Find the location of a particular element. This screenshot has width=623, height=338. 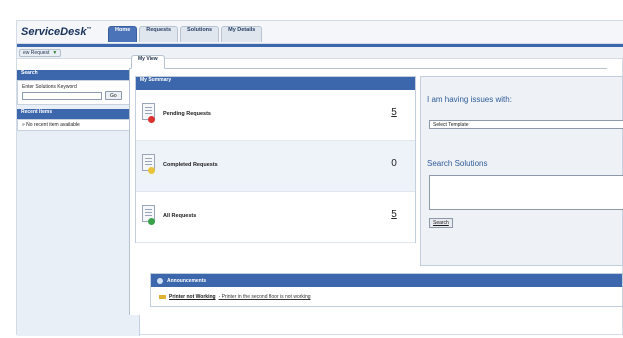

pending-status-icon is located at coordinates (151, 119).